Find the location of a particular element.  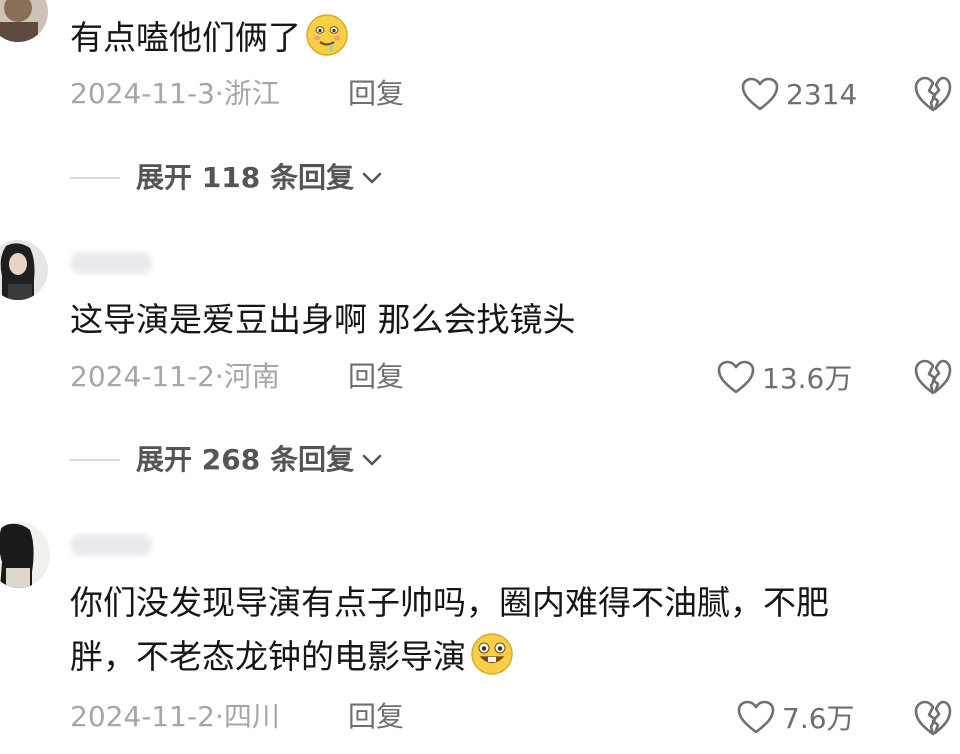

expand-replies-button: 展开 268 条回复 is located at coordinates (227, 460).